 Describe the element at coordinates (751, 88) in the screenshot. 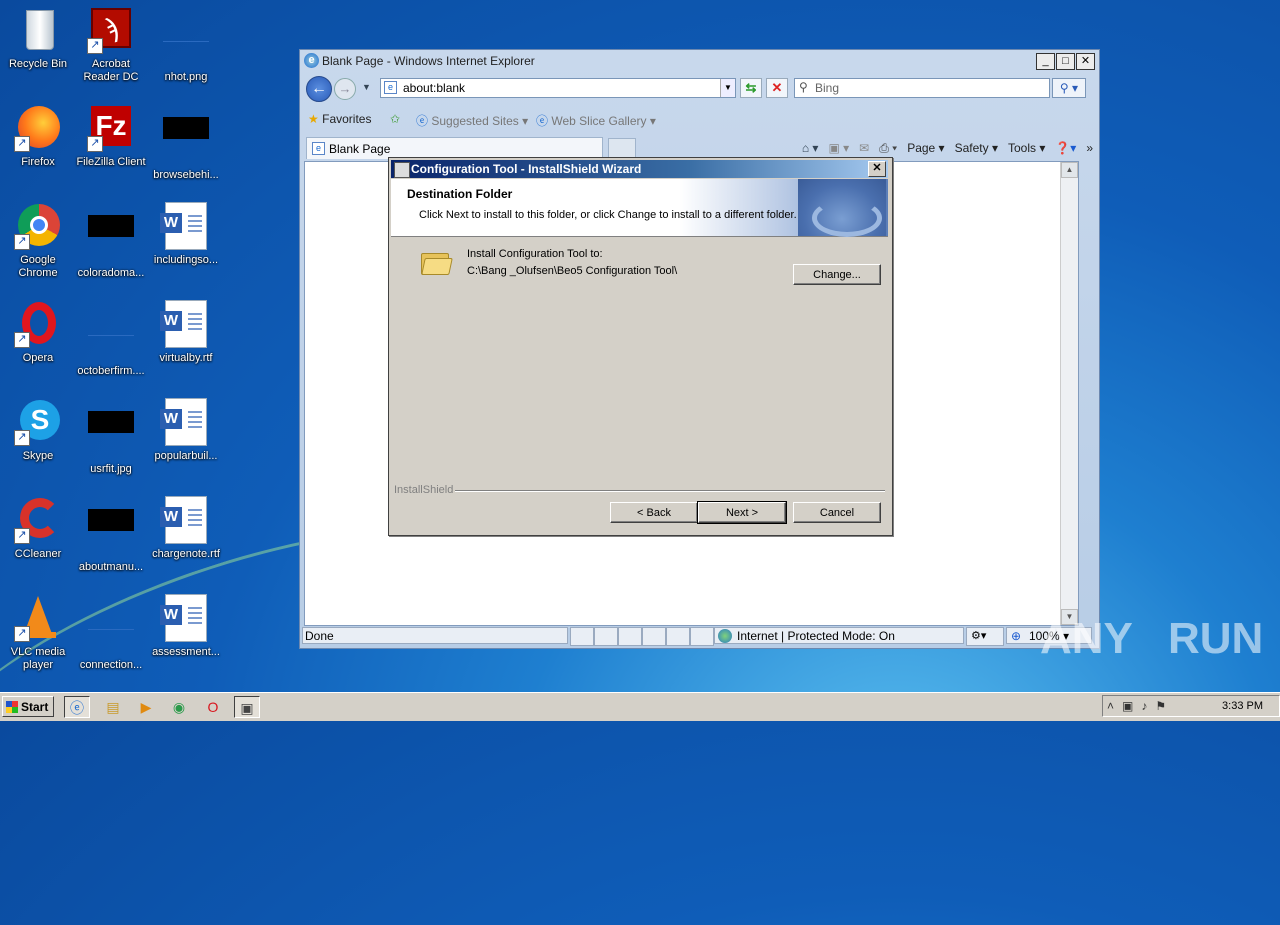

I see `refresh-icon: ⇆` at that location.